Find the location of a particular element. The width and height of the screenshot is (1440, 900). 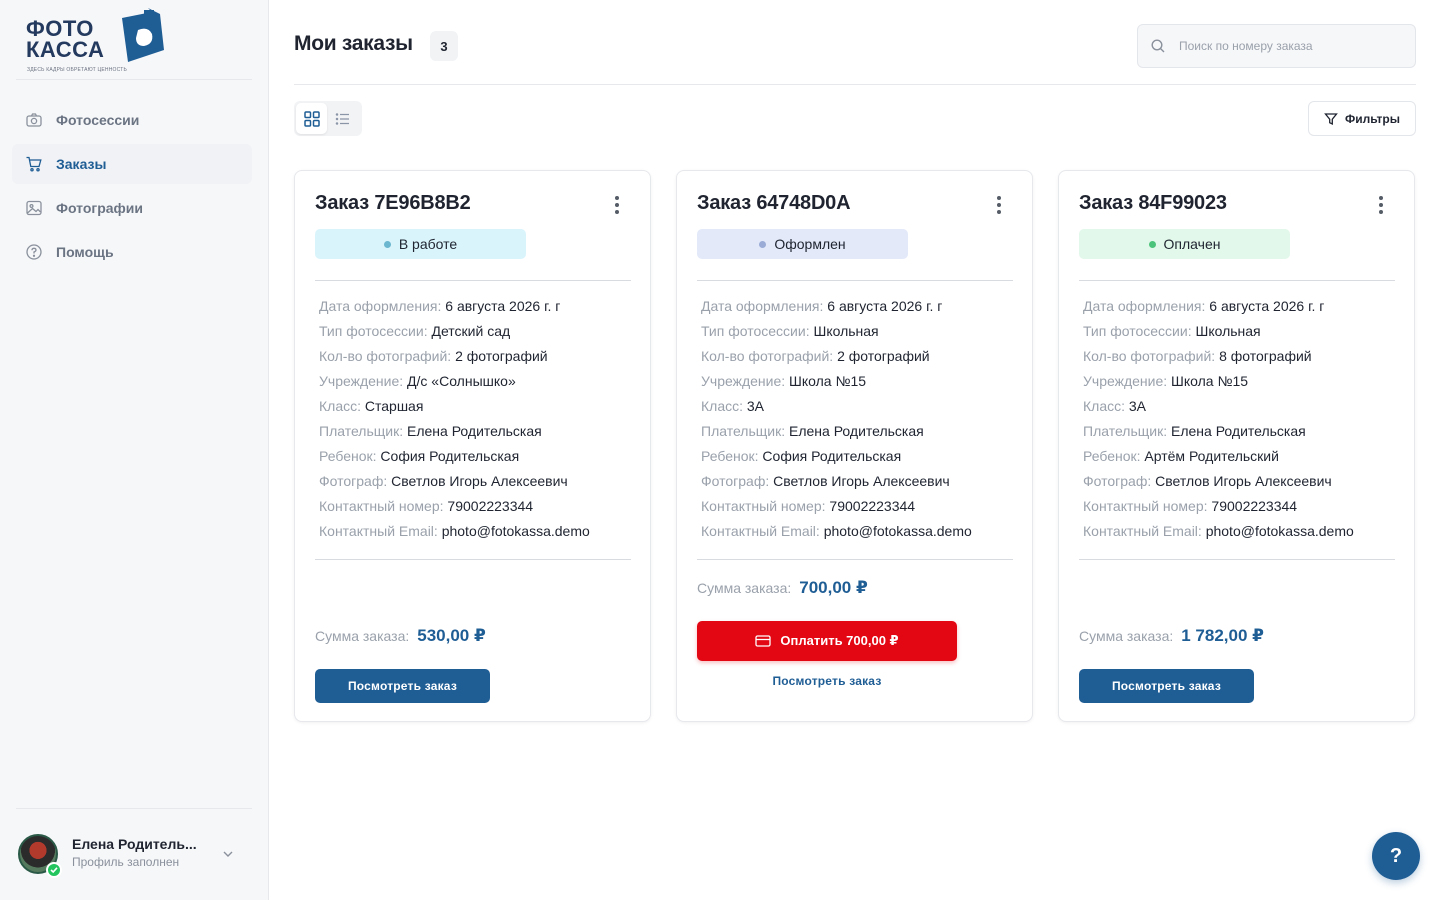

search-input is located at coordinates (1289, 46).